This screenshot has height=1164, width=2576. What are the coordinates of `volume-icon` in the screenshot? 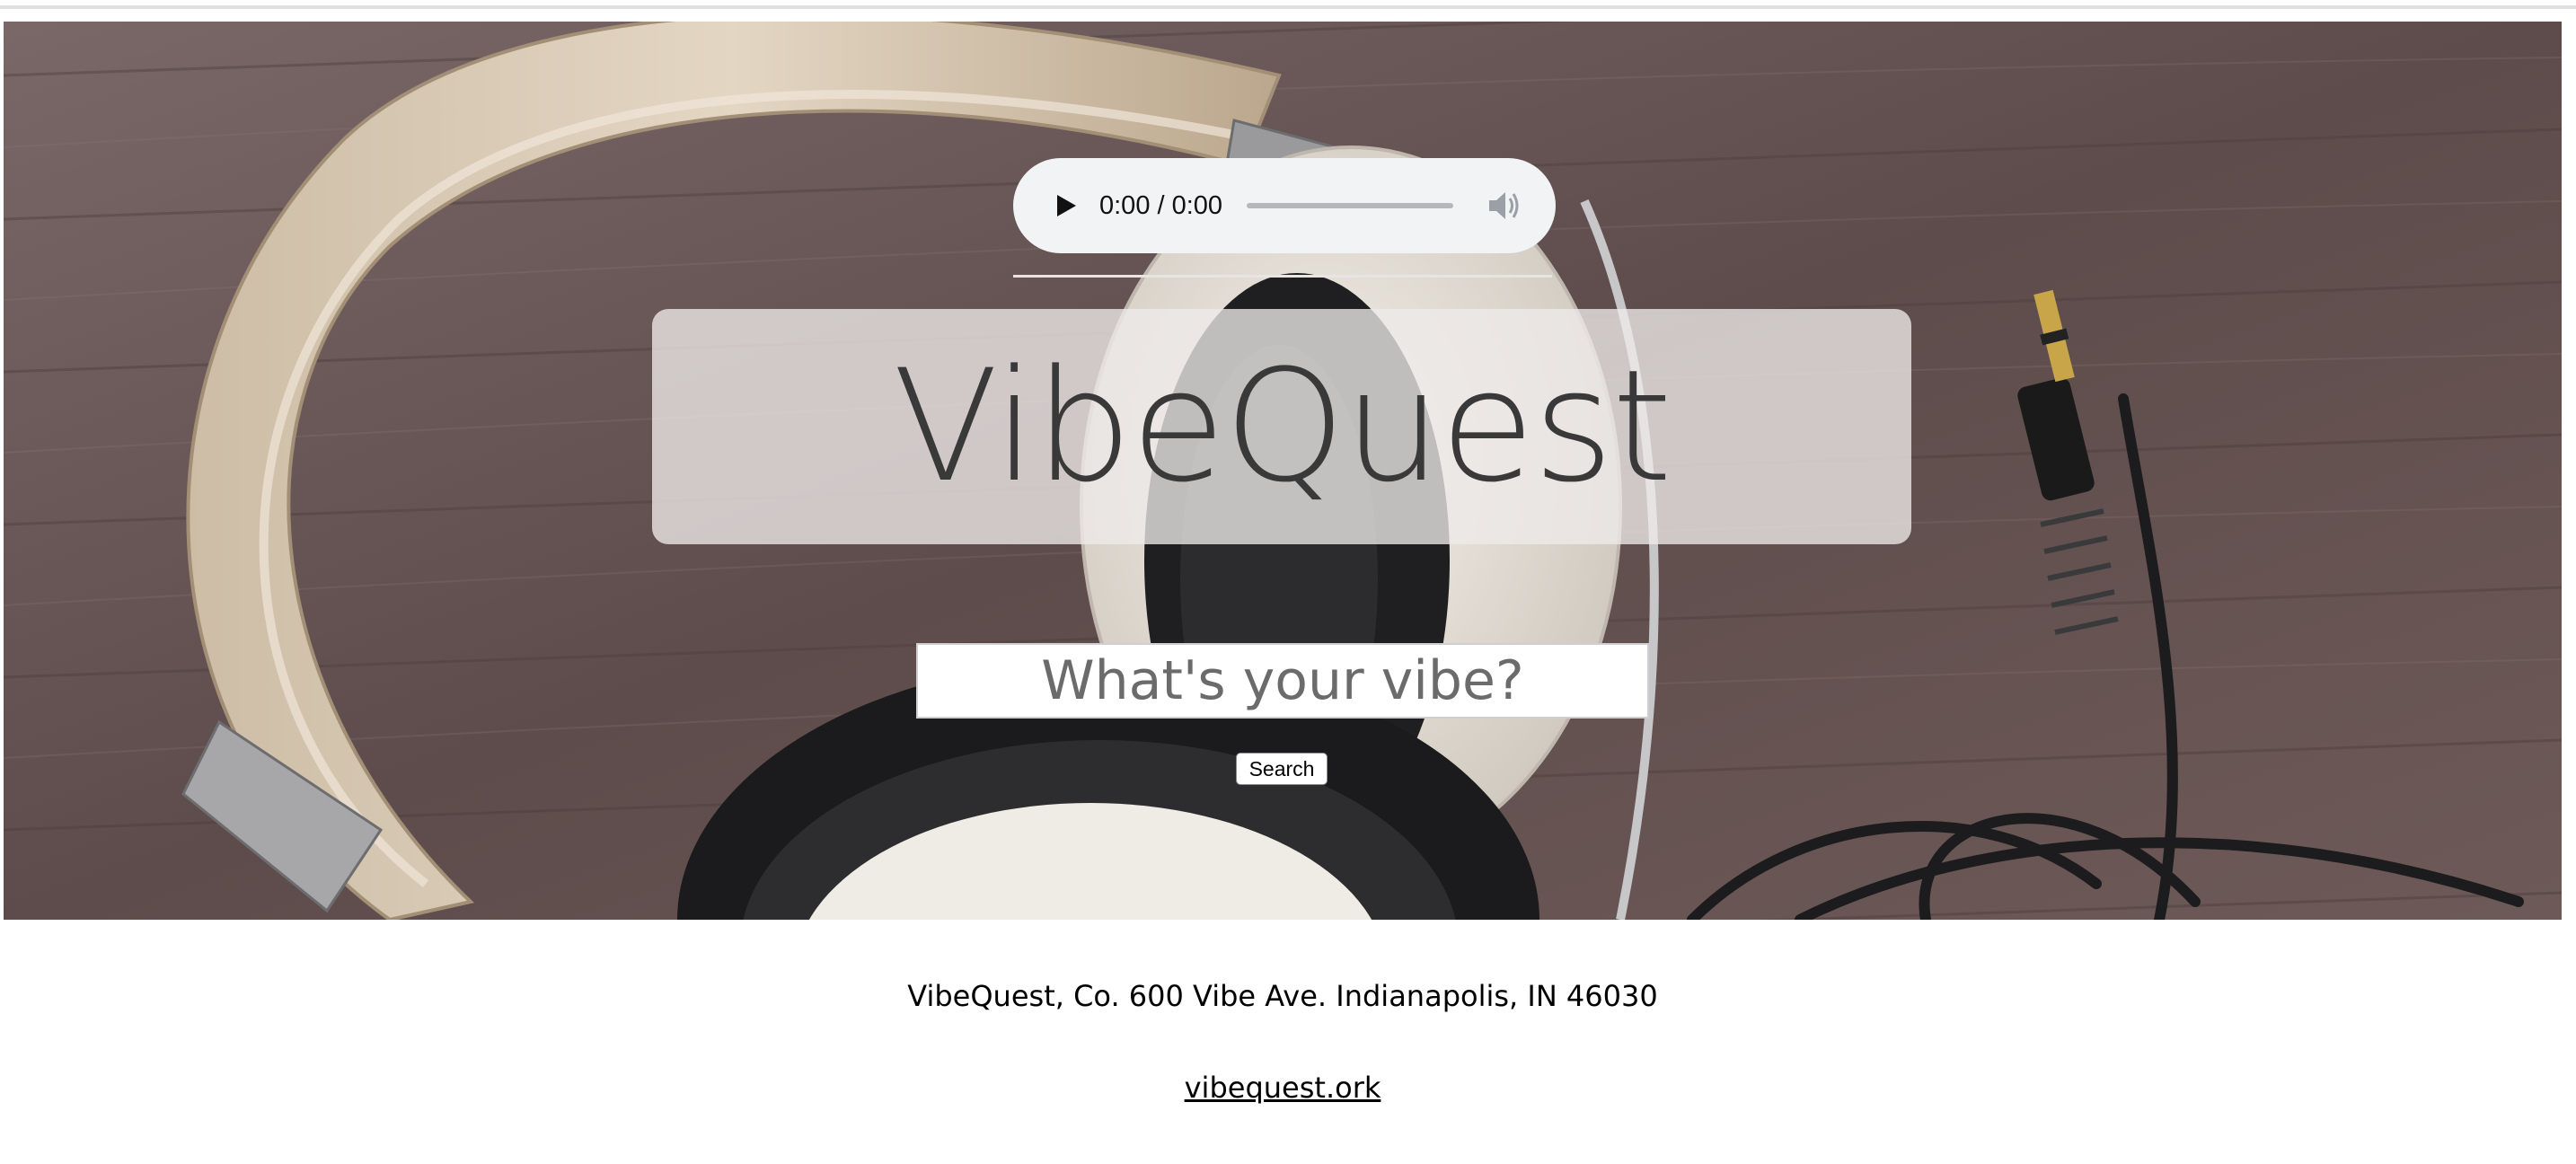 It's located at (1503, 206).